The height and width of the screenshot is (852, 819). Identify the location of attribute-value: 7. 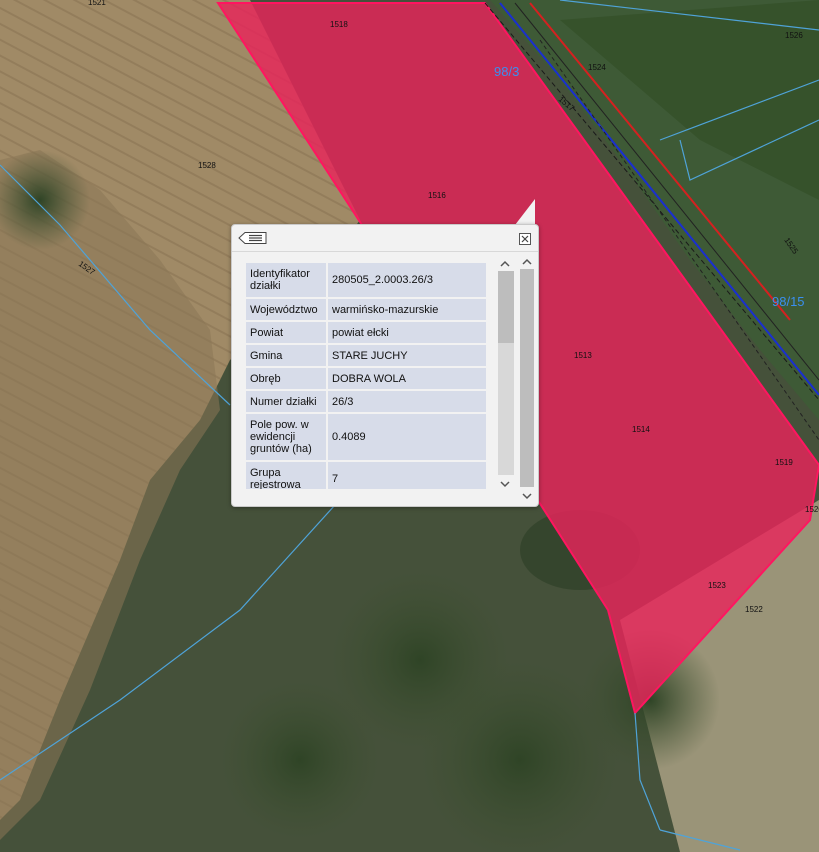
(407, 475).